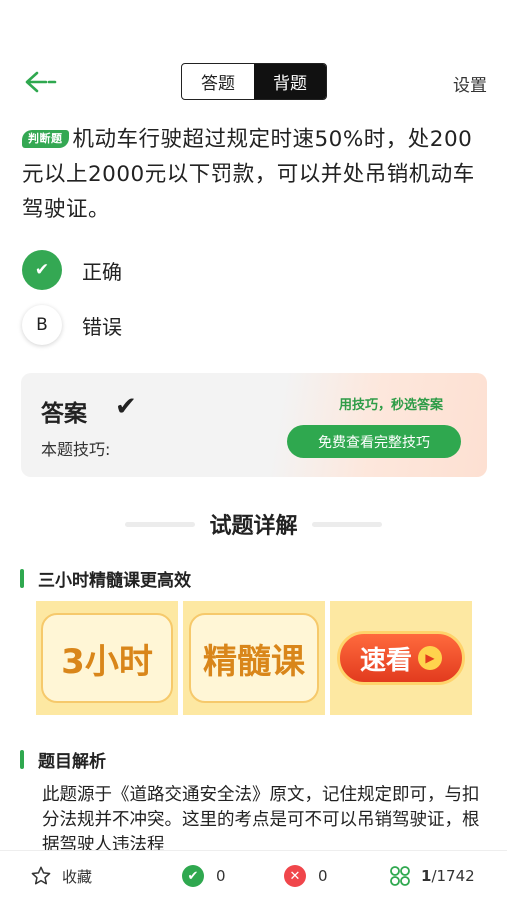  Describe the element at coordinates (114, 581) in the screenshot. I see `course-heading-text: 三小时精髓课更高效` at that location.